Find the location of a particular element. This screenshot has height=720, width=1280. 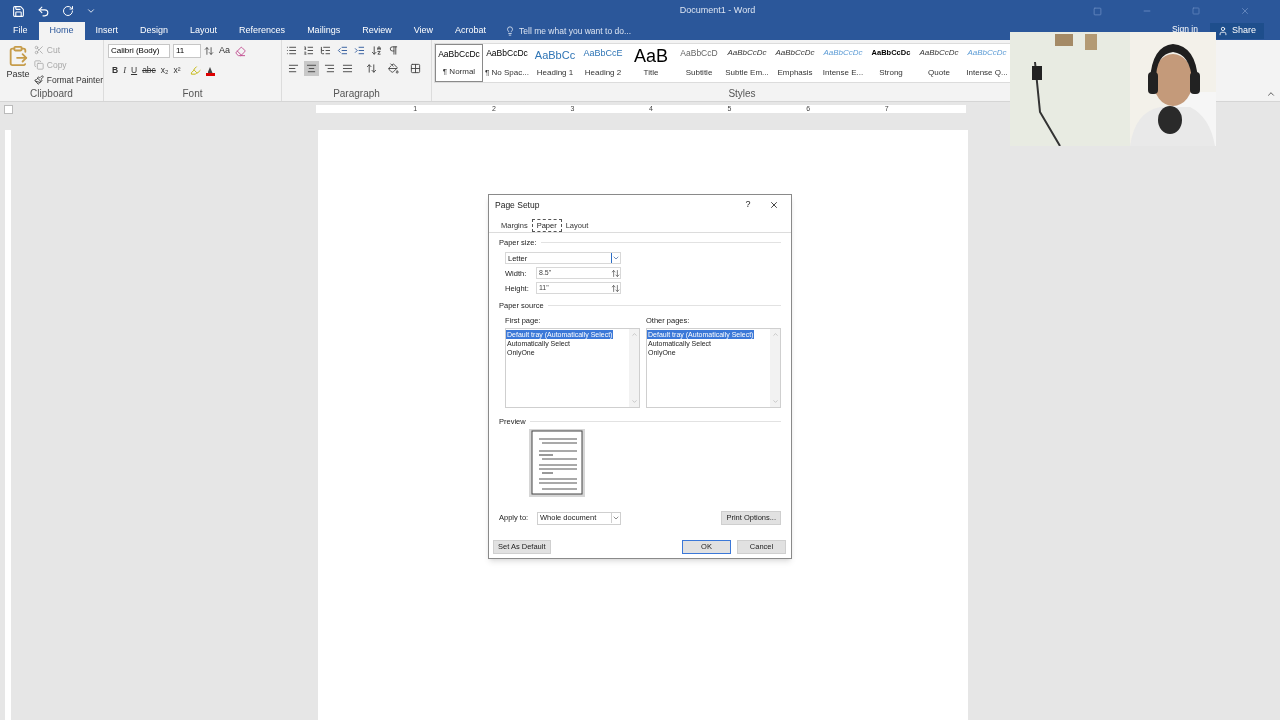

format-button: U is located at coordinates (134, 70).